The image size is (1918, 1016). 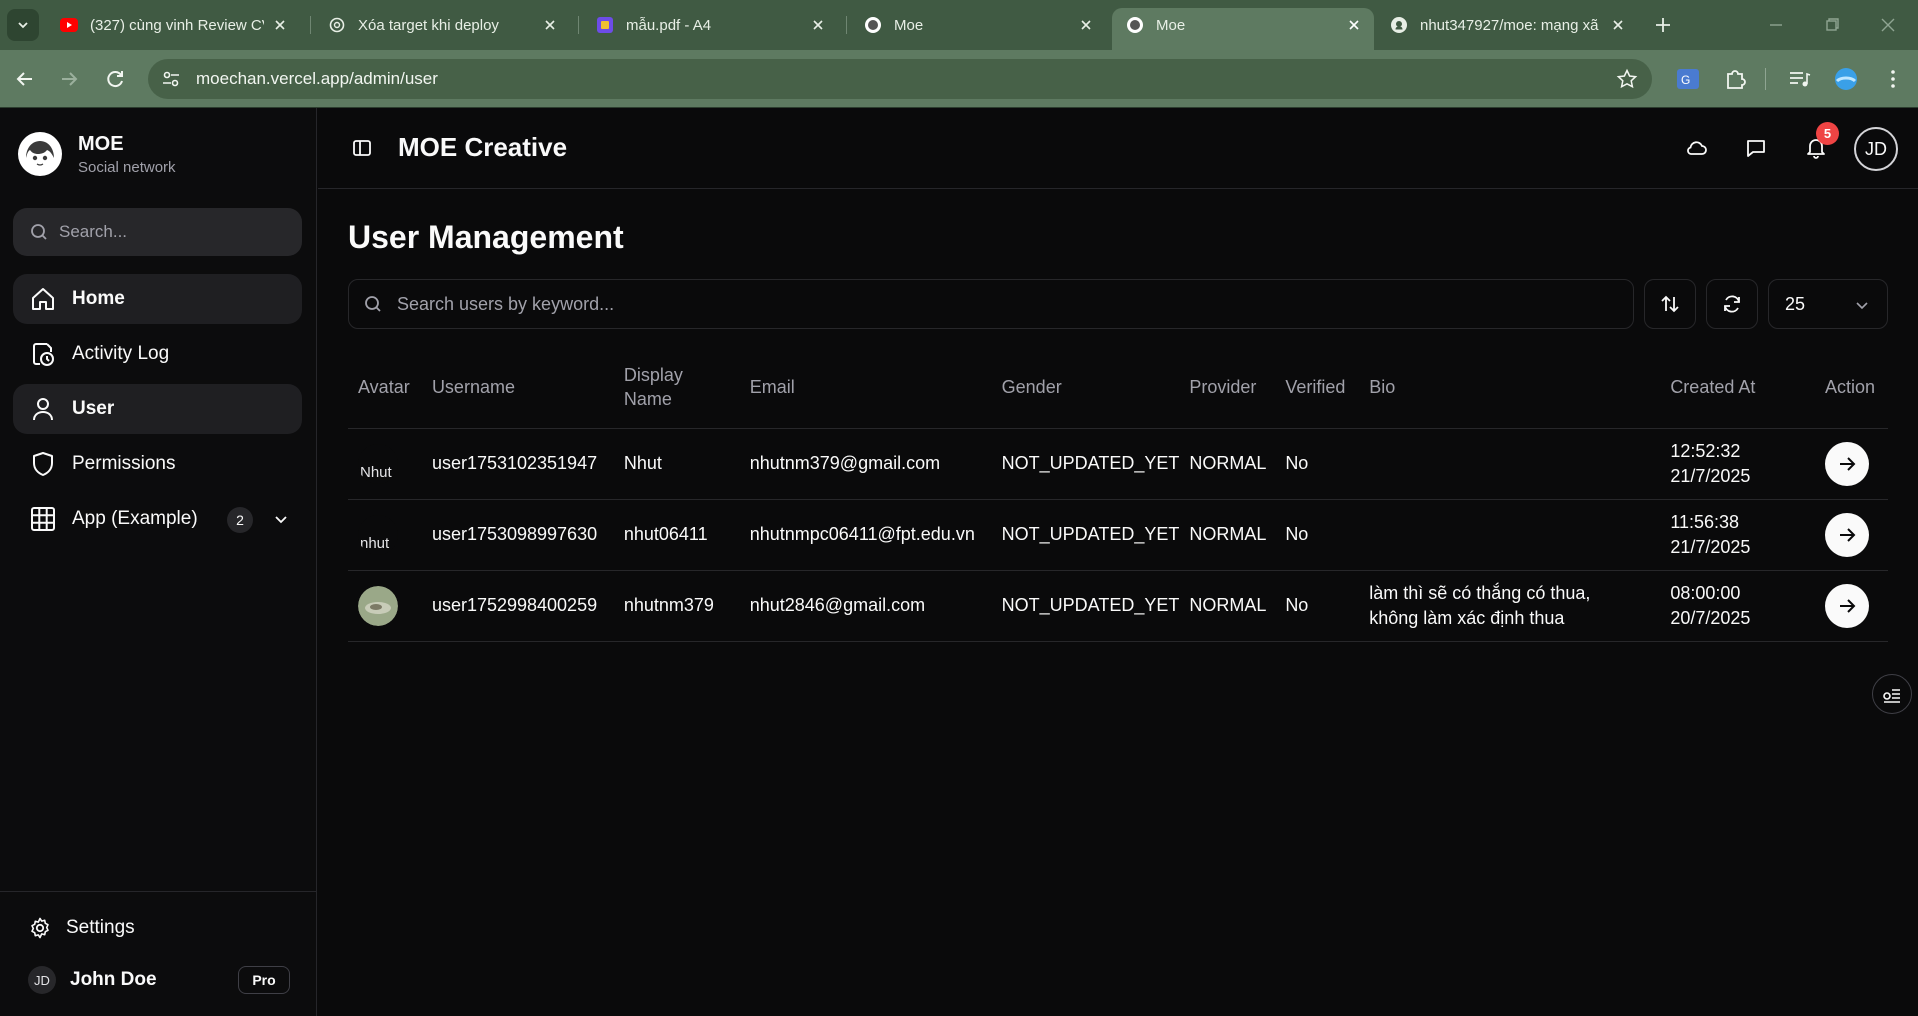 What do you see at coordinates (676, 387) in the screenshot?
I see `column-header: Display Name` at bounding box center [676, 387].